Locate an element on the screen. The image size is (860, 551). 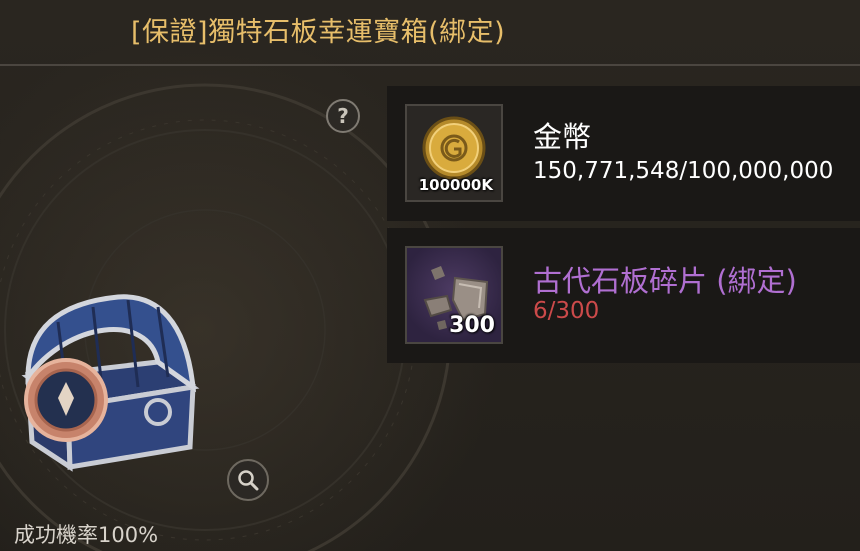
success-rate: 成功機率100% is located at coordinates (86, 535).